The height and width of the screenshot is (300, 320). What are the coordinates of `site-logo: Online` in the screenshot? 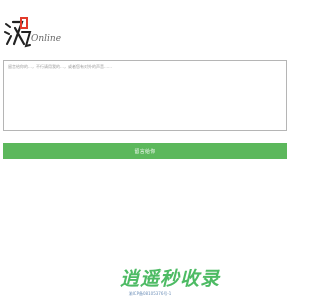 It's located at (32, 33).